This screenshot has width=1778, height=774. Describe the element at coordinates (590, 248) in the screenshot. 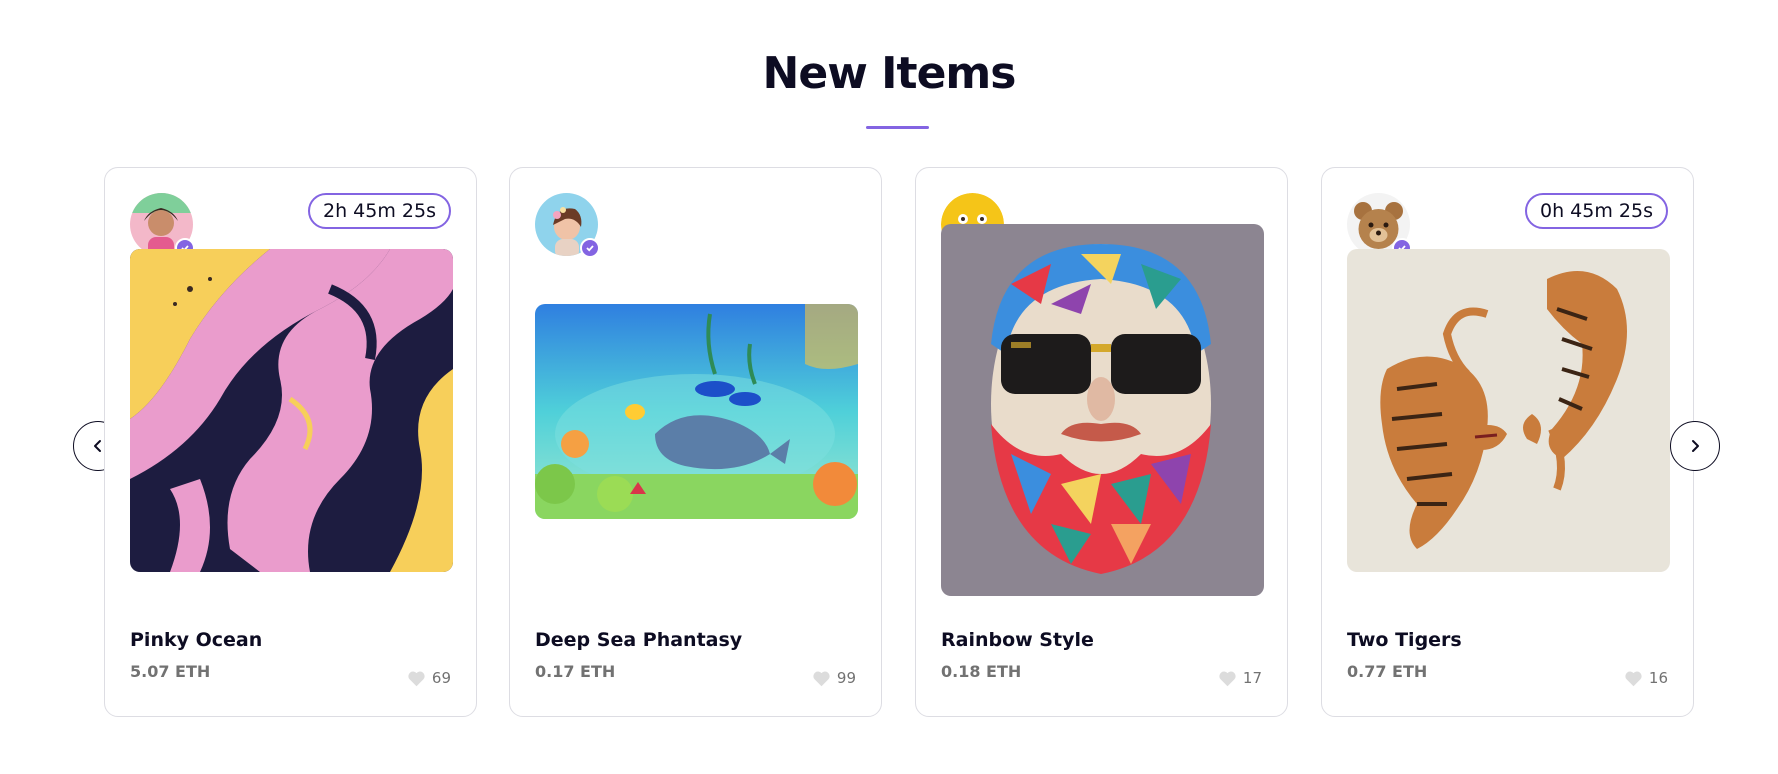

I see `verified-icon` at that location.